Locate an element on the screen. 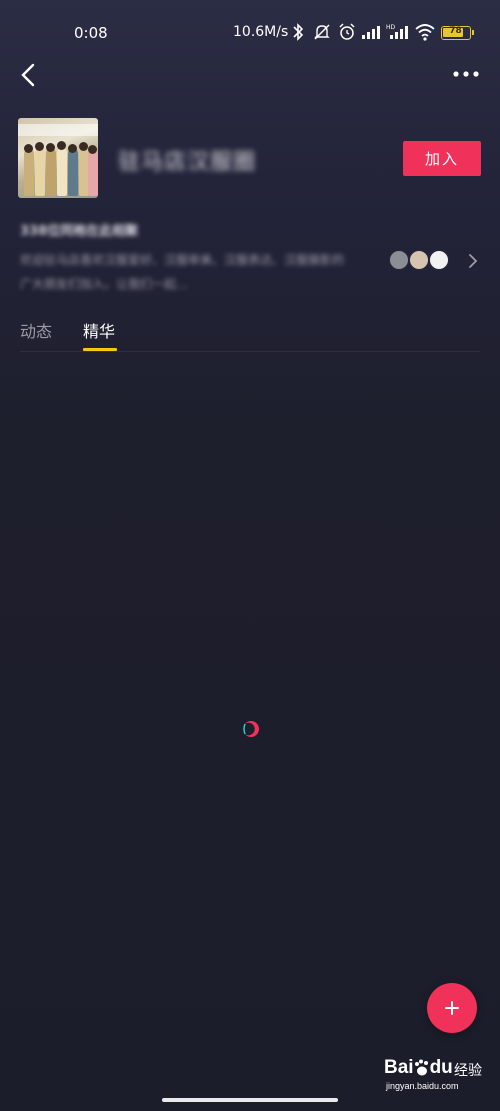  more-dots-icon is located at coordinates (466, 74).